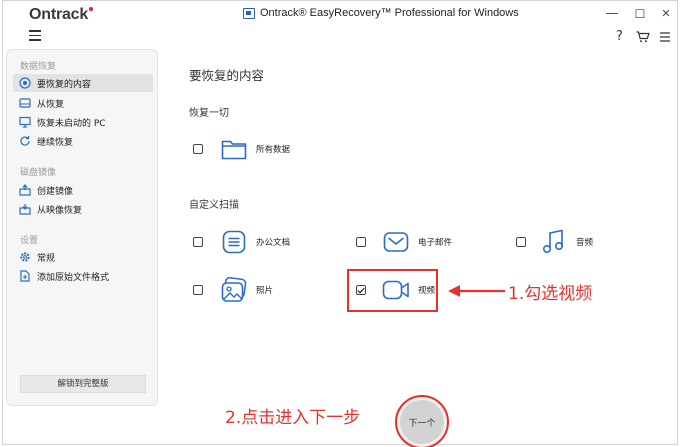  What do you see at coordinates (585, 243) in the screenshot?
I see `audio-label: 音频` at bounding box center [585, 243].